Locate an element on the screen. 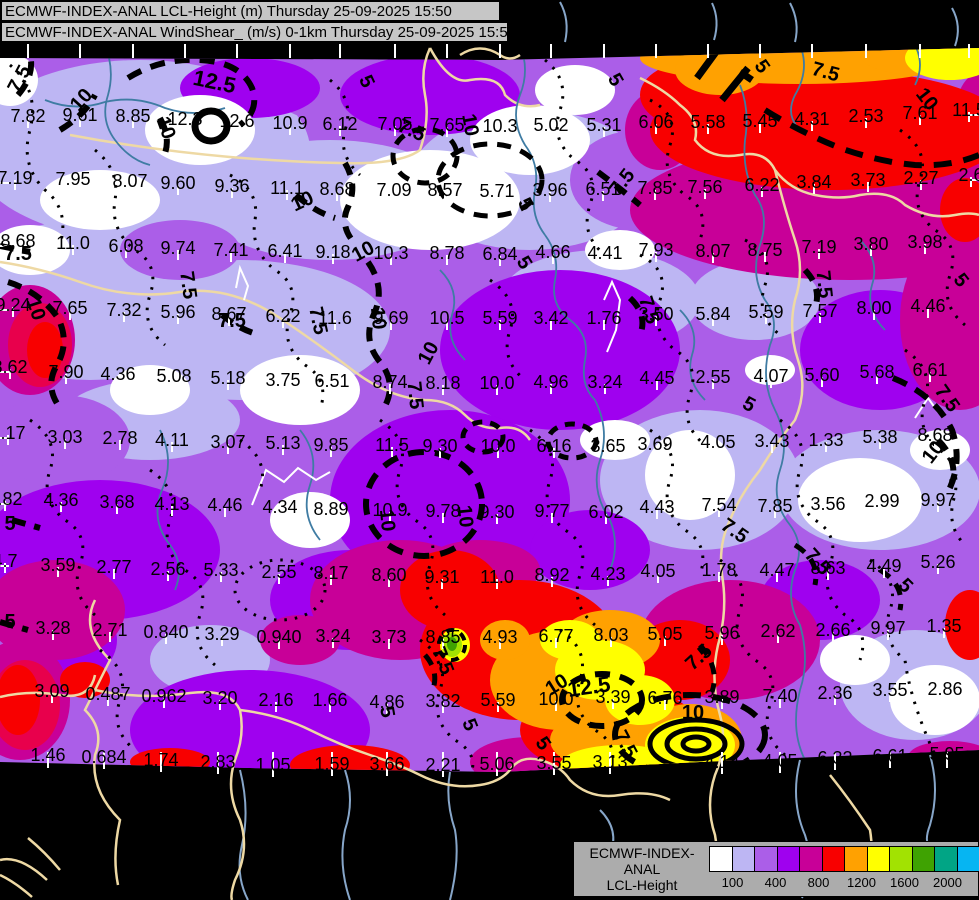  station-value: 0.962 is located at coordinates (163, 696).